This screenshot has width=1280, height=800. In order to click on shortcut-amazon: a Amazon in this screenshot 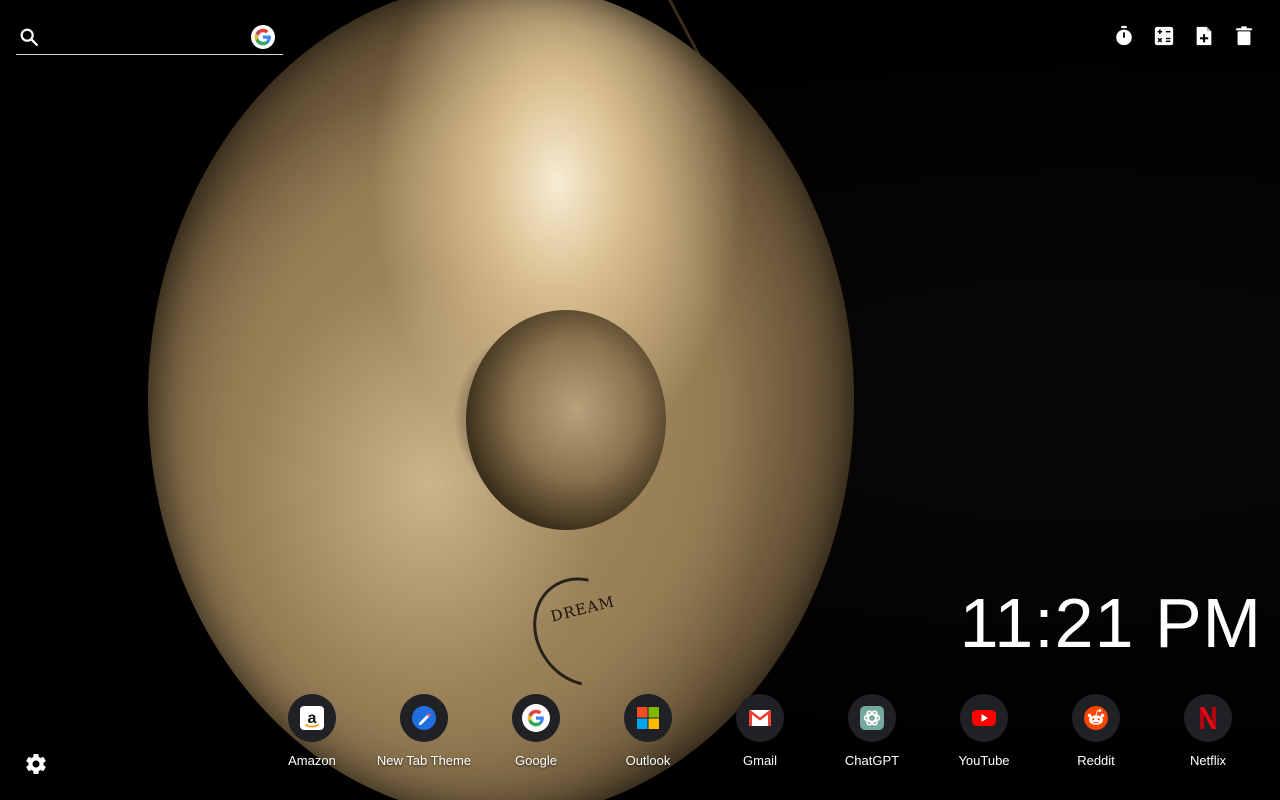, I will do `click(312, 731)`.